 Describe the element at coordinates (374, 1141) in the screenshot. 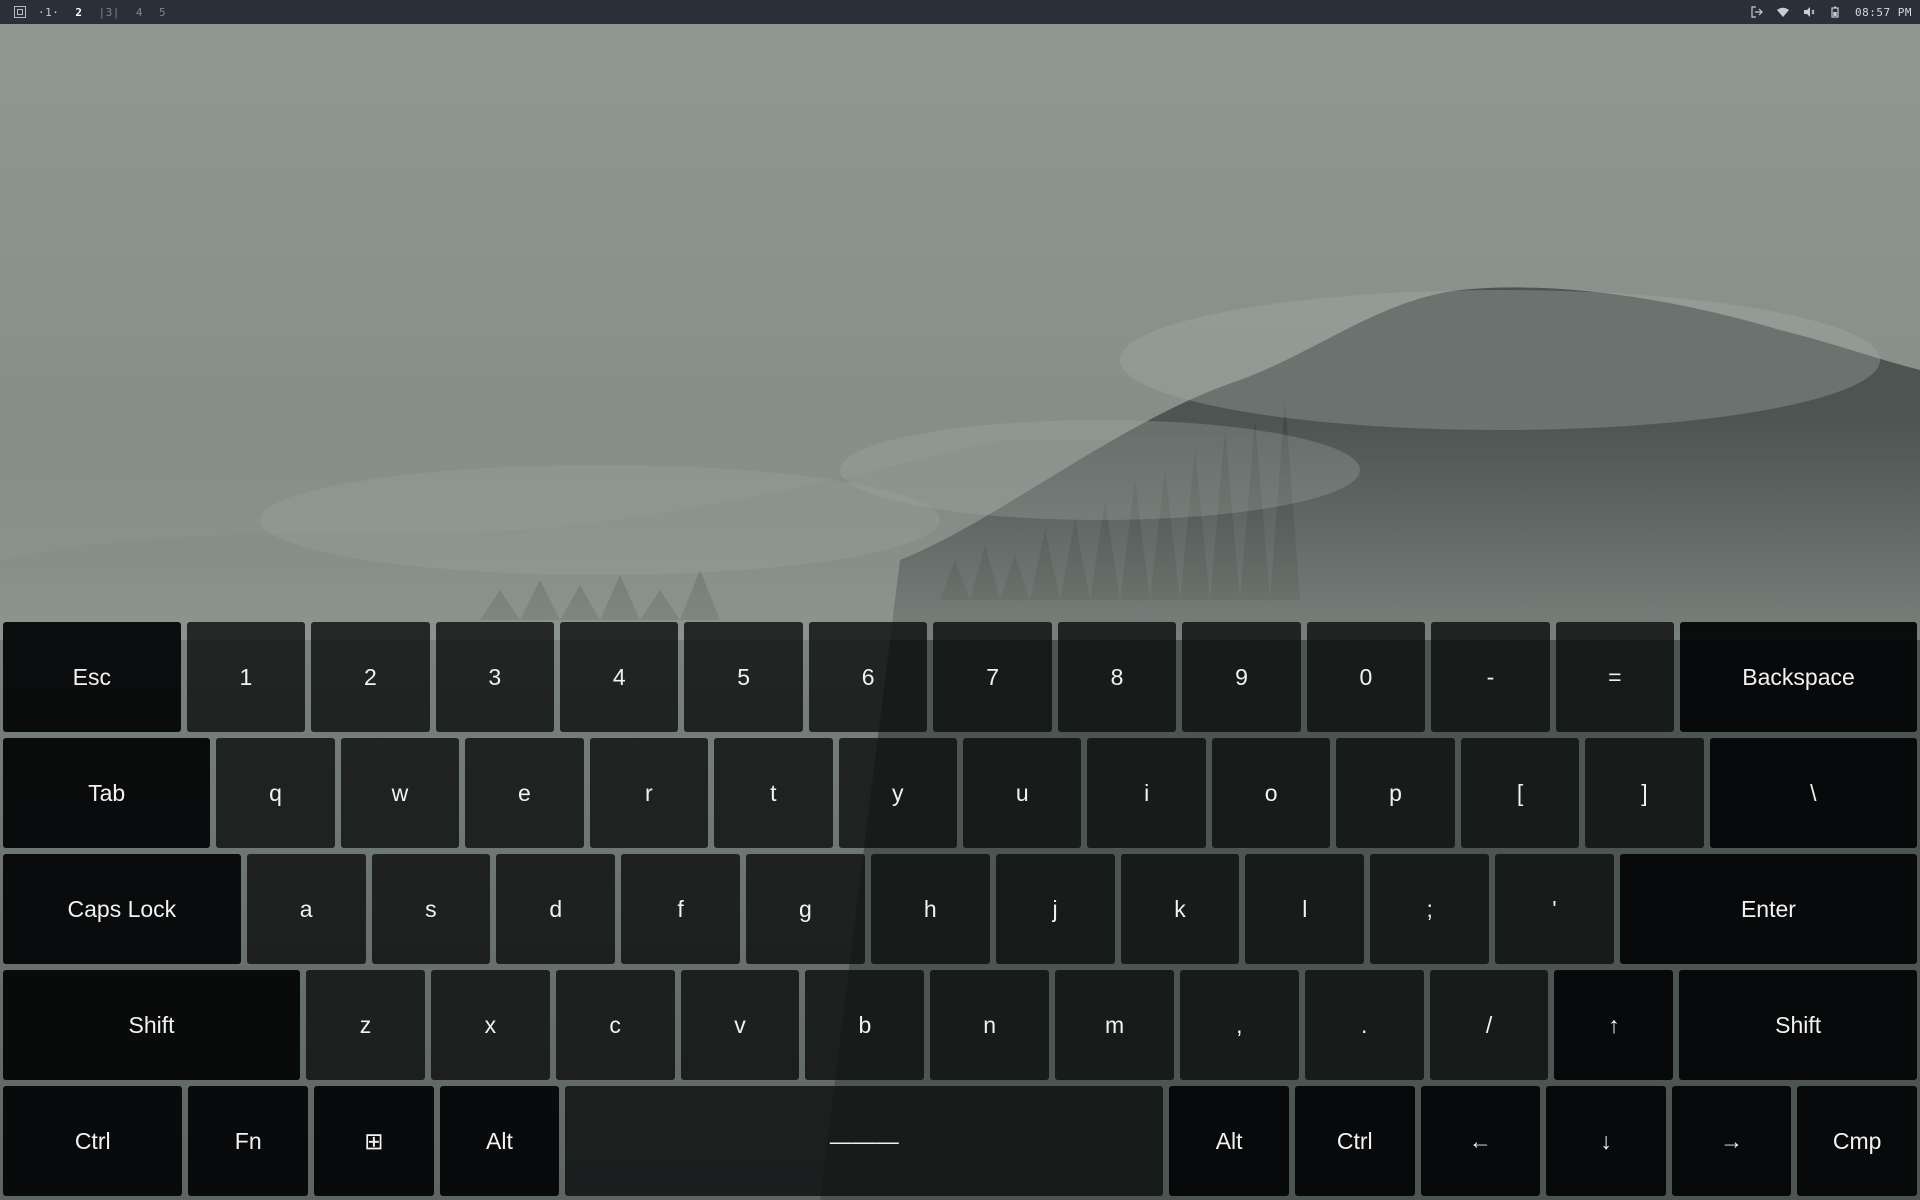

I see `key-super: ⊞` at that location.